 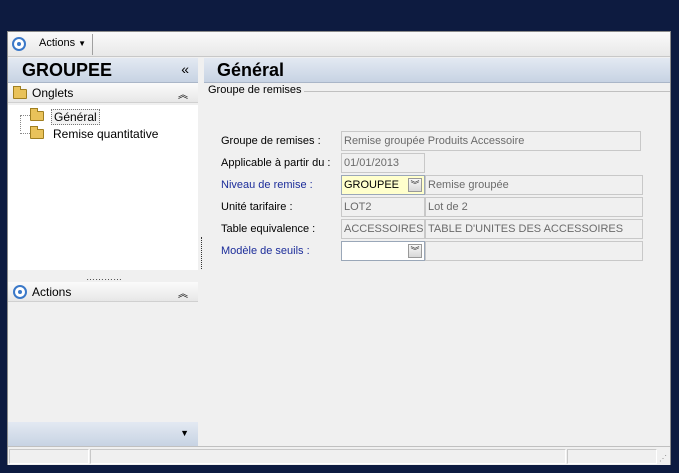 I want to click on right-pane-header: Général, so click(x=437, y=70).